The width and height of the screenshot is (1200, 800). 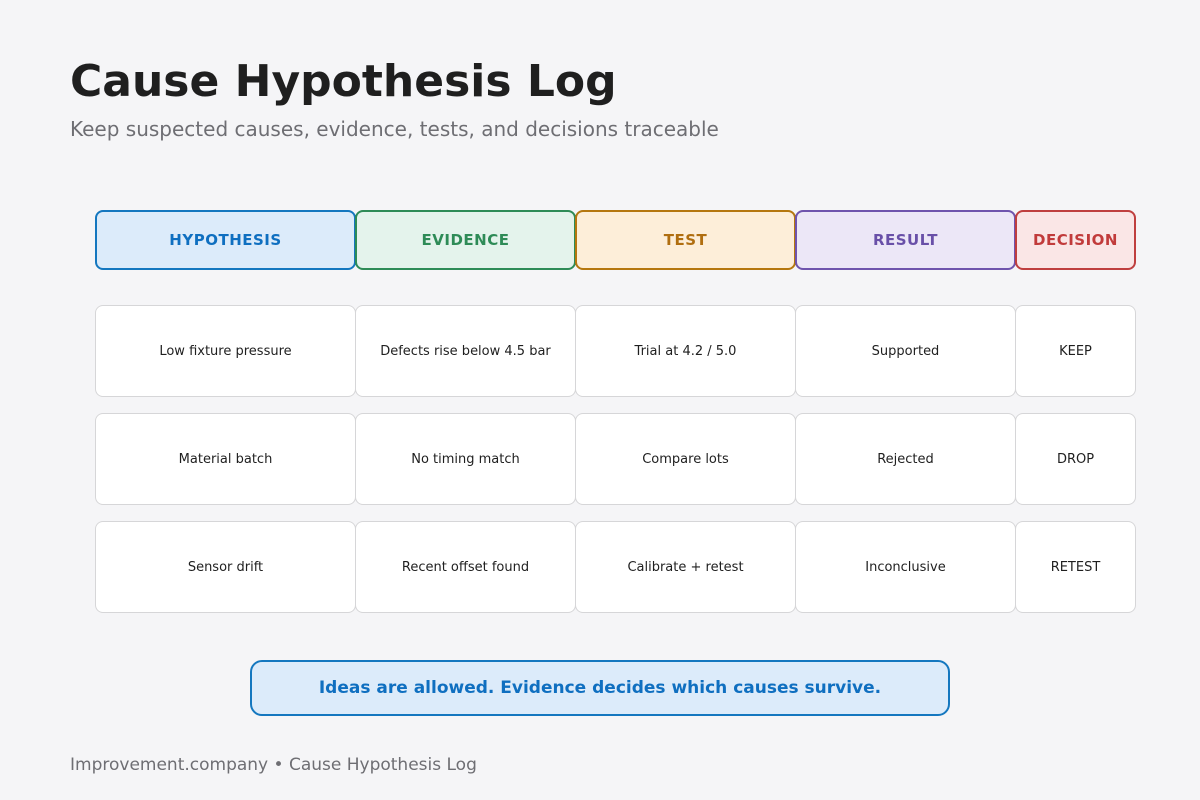 I want to click on column-header-evidence: EVIDENCE, so click(x=465, y=240).